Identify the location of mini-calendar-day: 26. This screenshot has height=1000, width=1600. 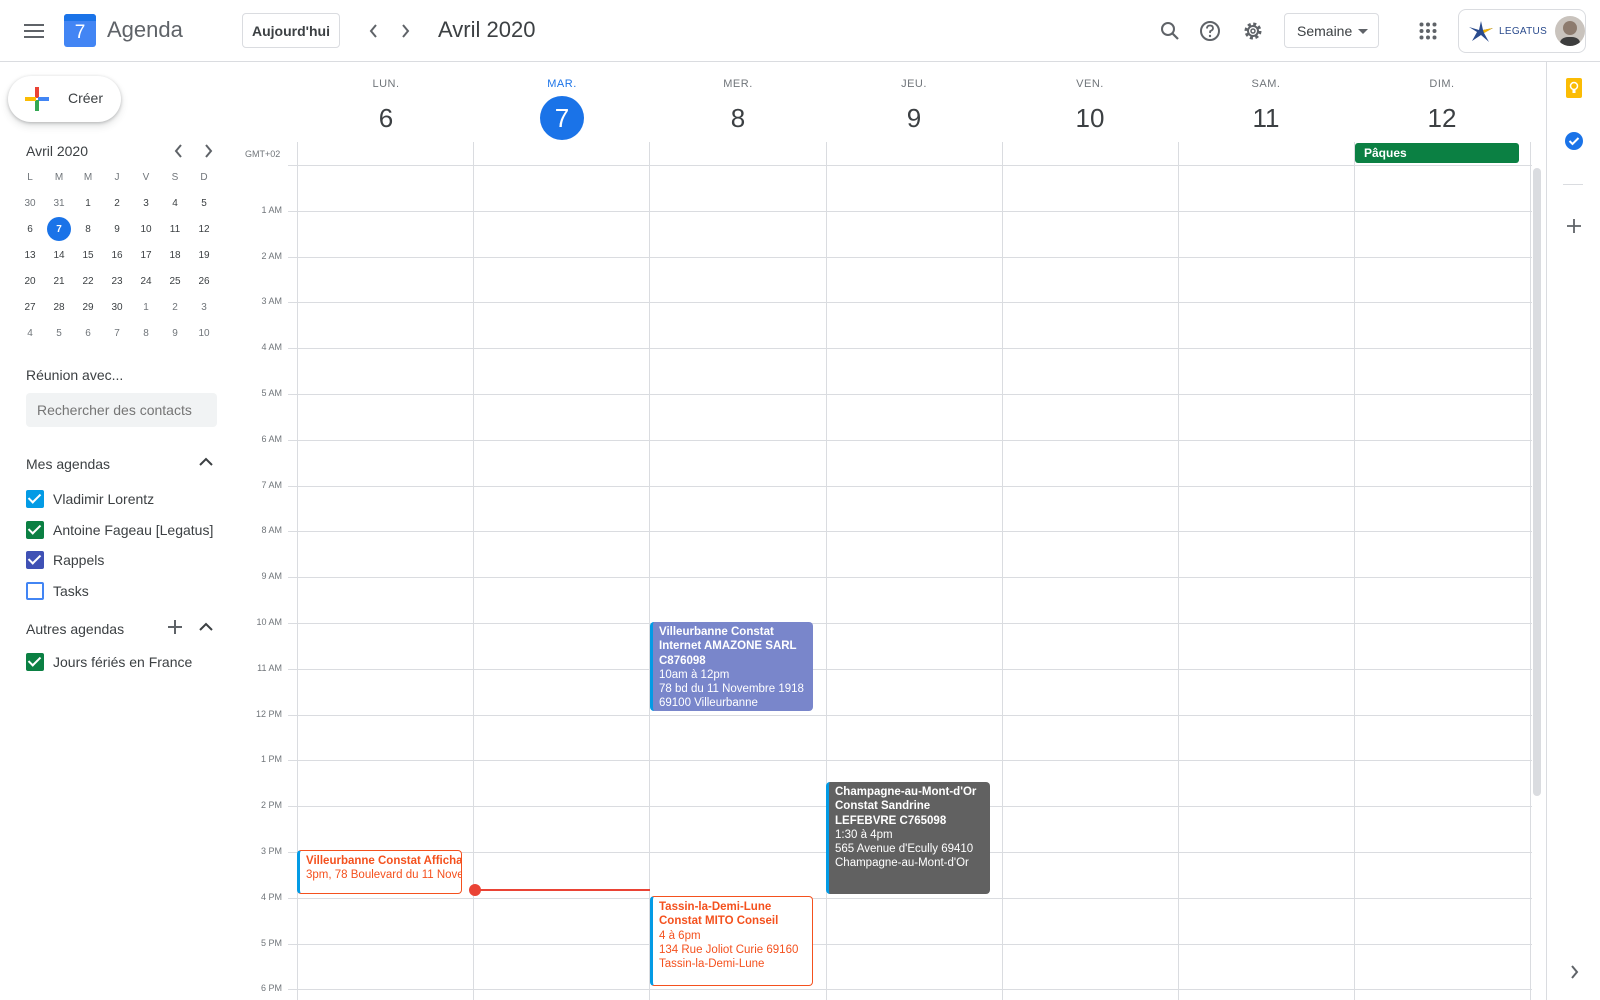
(204, 281).